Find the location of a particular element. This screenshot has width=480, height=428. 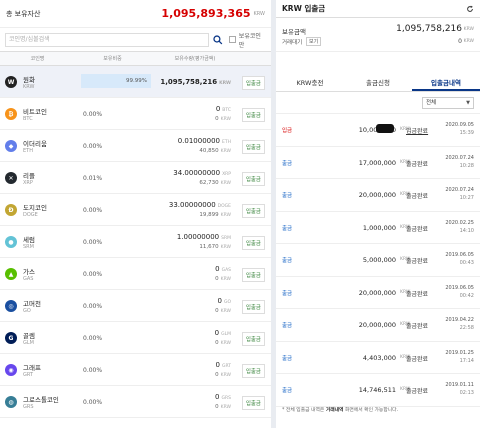

coin-name: 비트코인 is located at coordinates (35, 112).